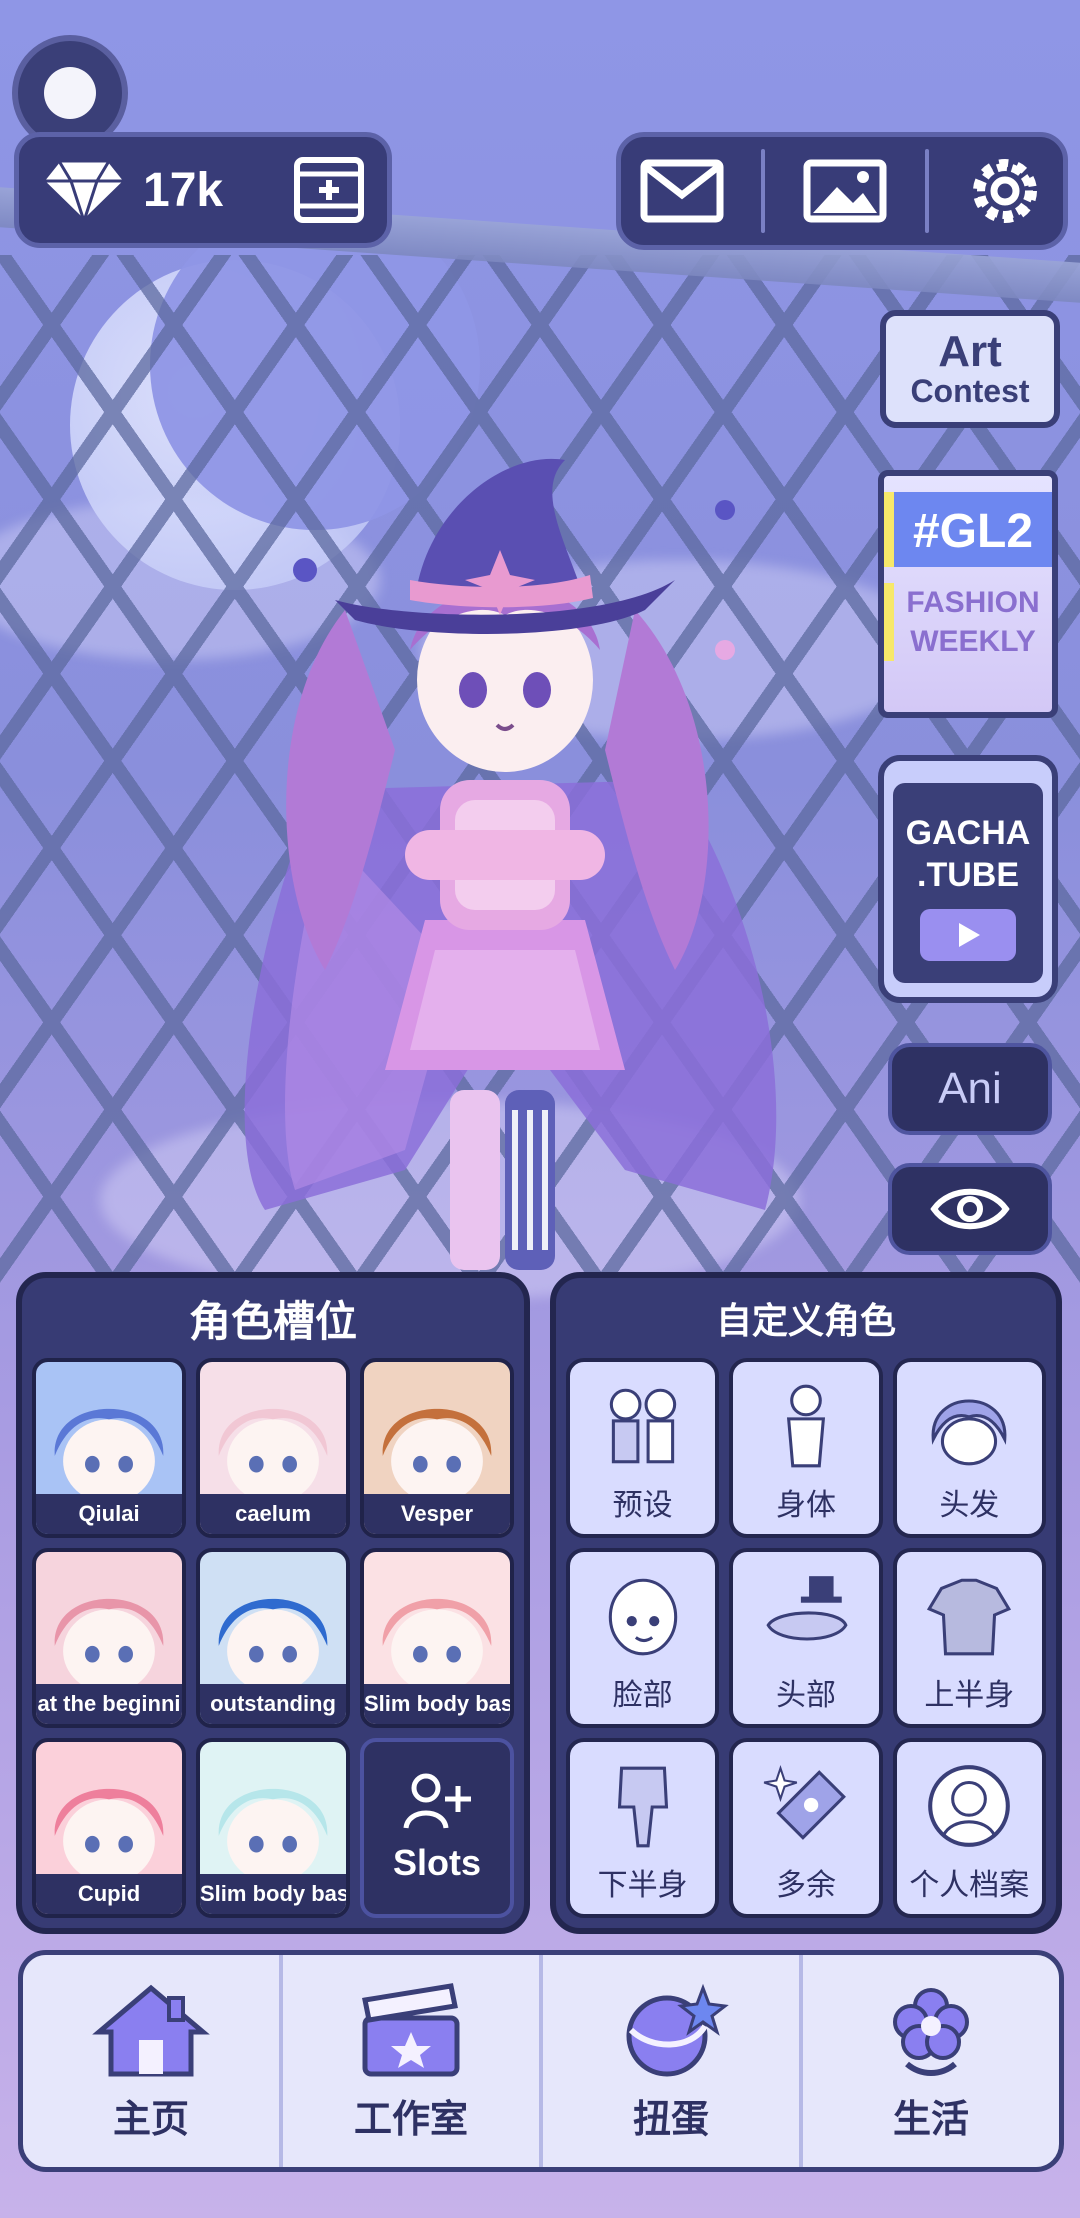 The width and height of the screenshot is (1080, 2218). Describe the element at coordinates (437, 1514) in the screenshot. I see `slot-name: Vesper` at that location.